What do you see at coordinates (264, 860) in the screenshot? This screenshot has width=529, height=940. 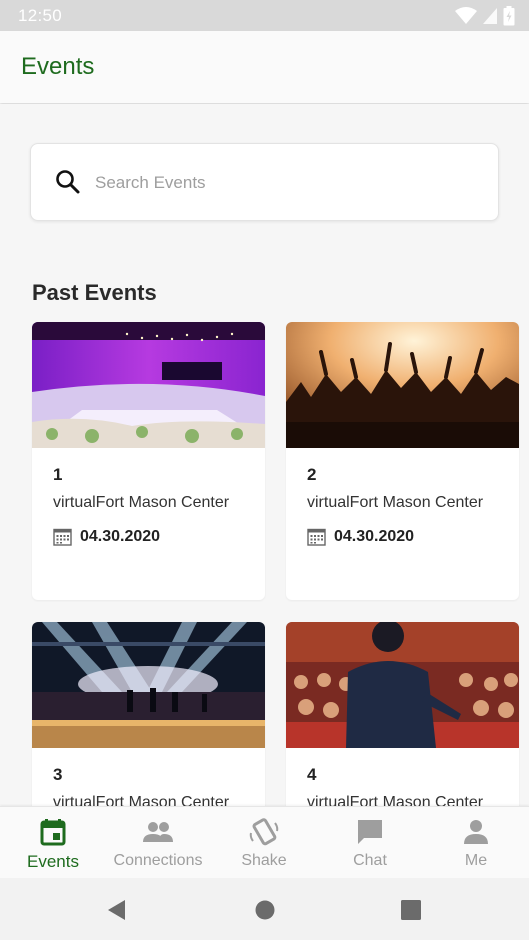 I see `nav-label: Shake` at bounding box center [264, 860].